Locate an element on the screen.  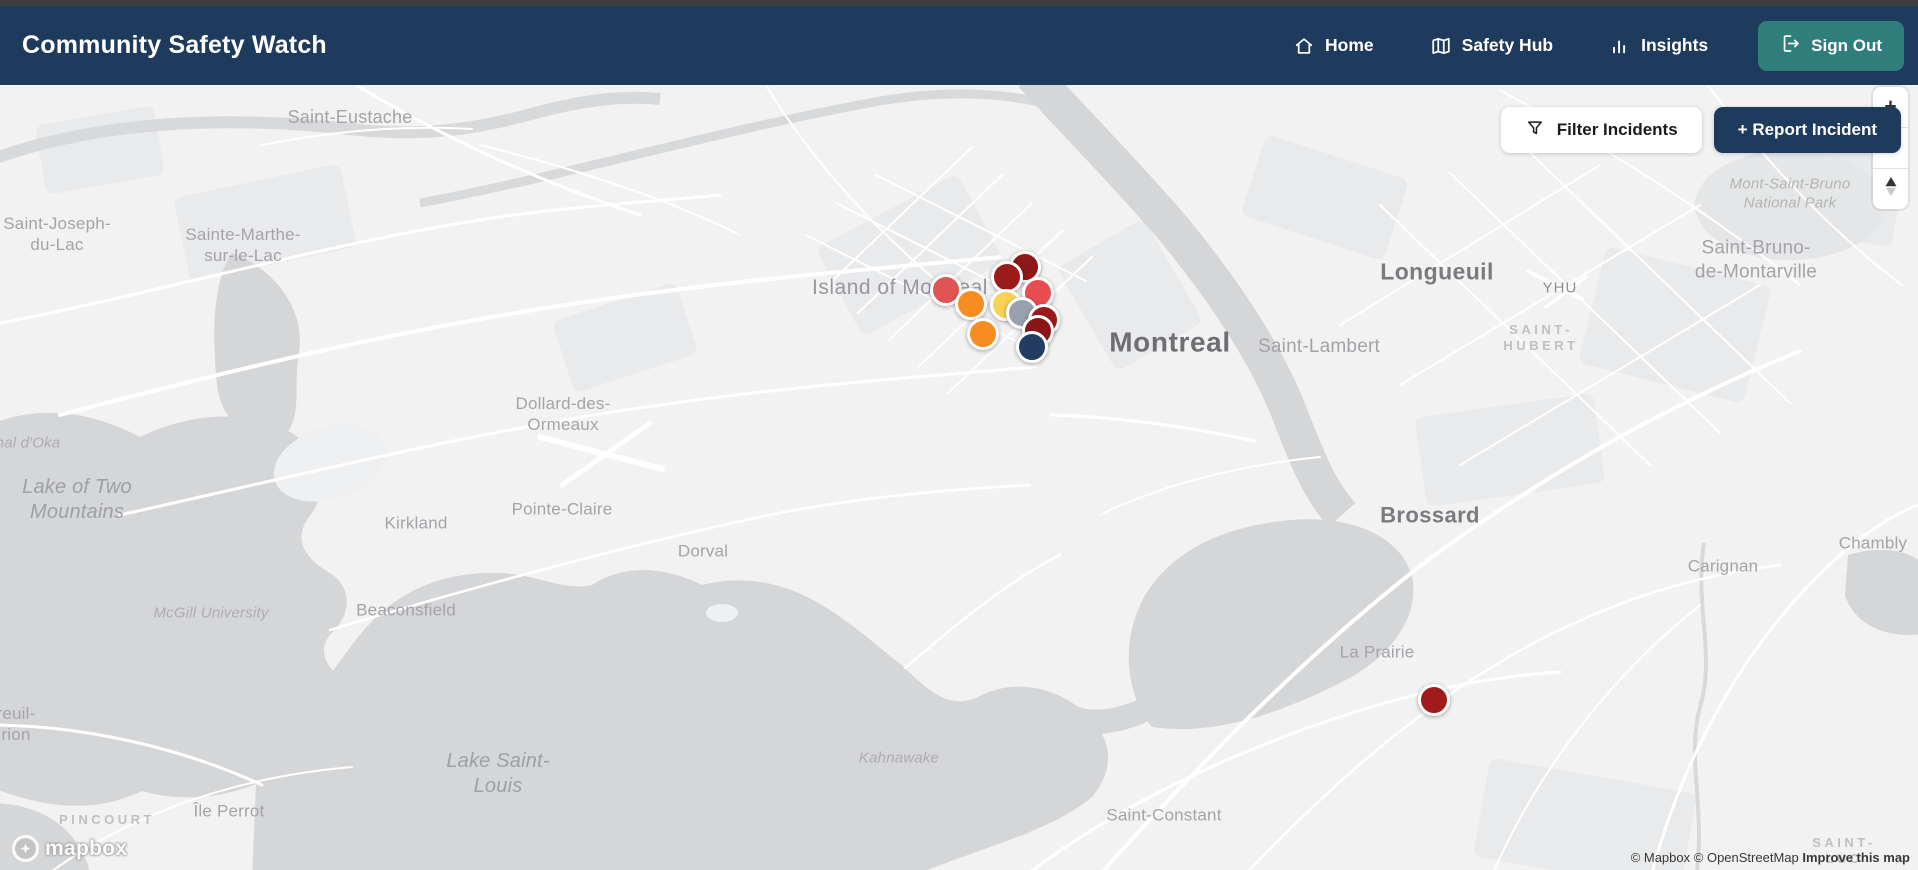
nav-item-home: Home is located at coordinates (1333, 46).